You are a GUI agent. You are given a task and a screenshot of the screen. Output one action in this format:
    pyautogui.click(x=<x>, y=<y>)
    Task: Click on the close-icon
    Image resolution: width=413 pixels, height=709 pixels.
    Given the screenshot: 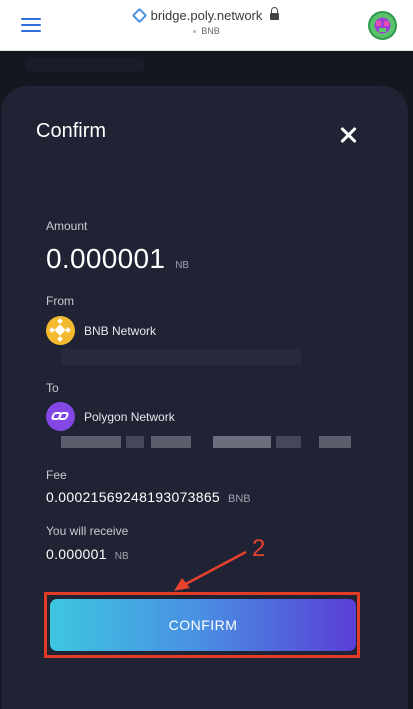 What is the action you would take?
    pyautogui.click(x=348, y=135)
    